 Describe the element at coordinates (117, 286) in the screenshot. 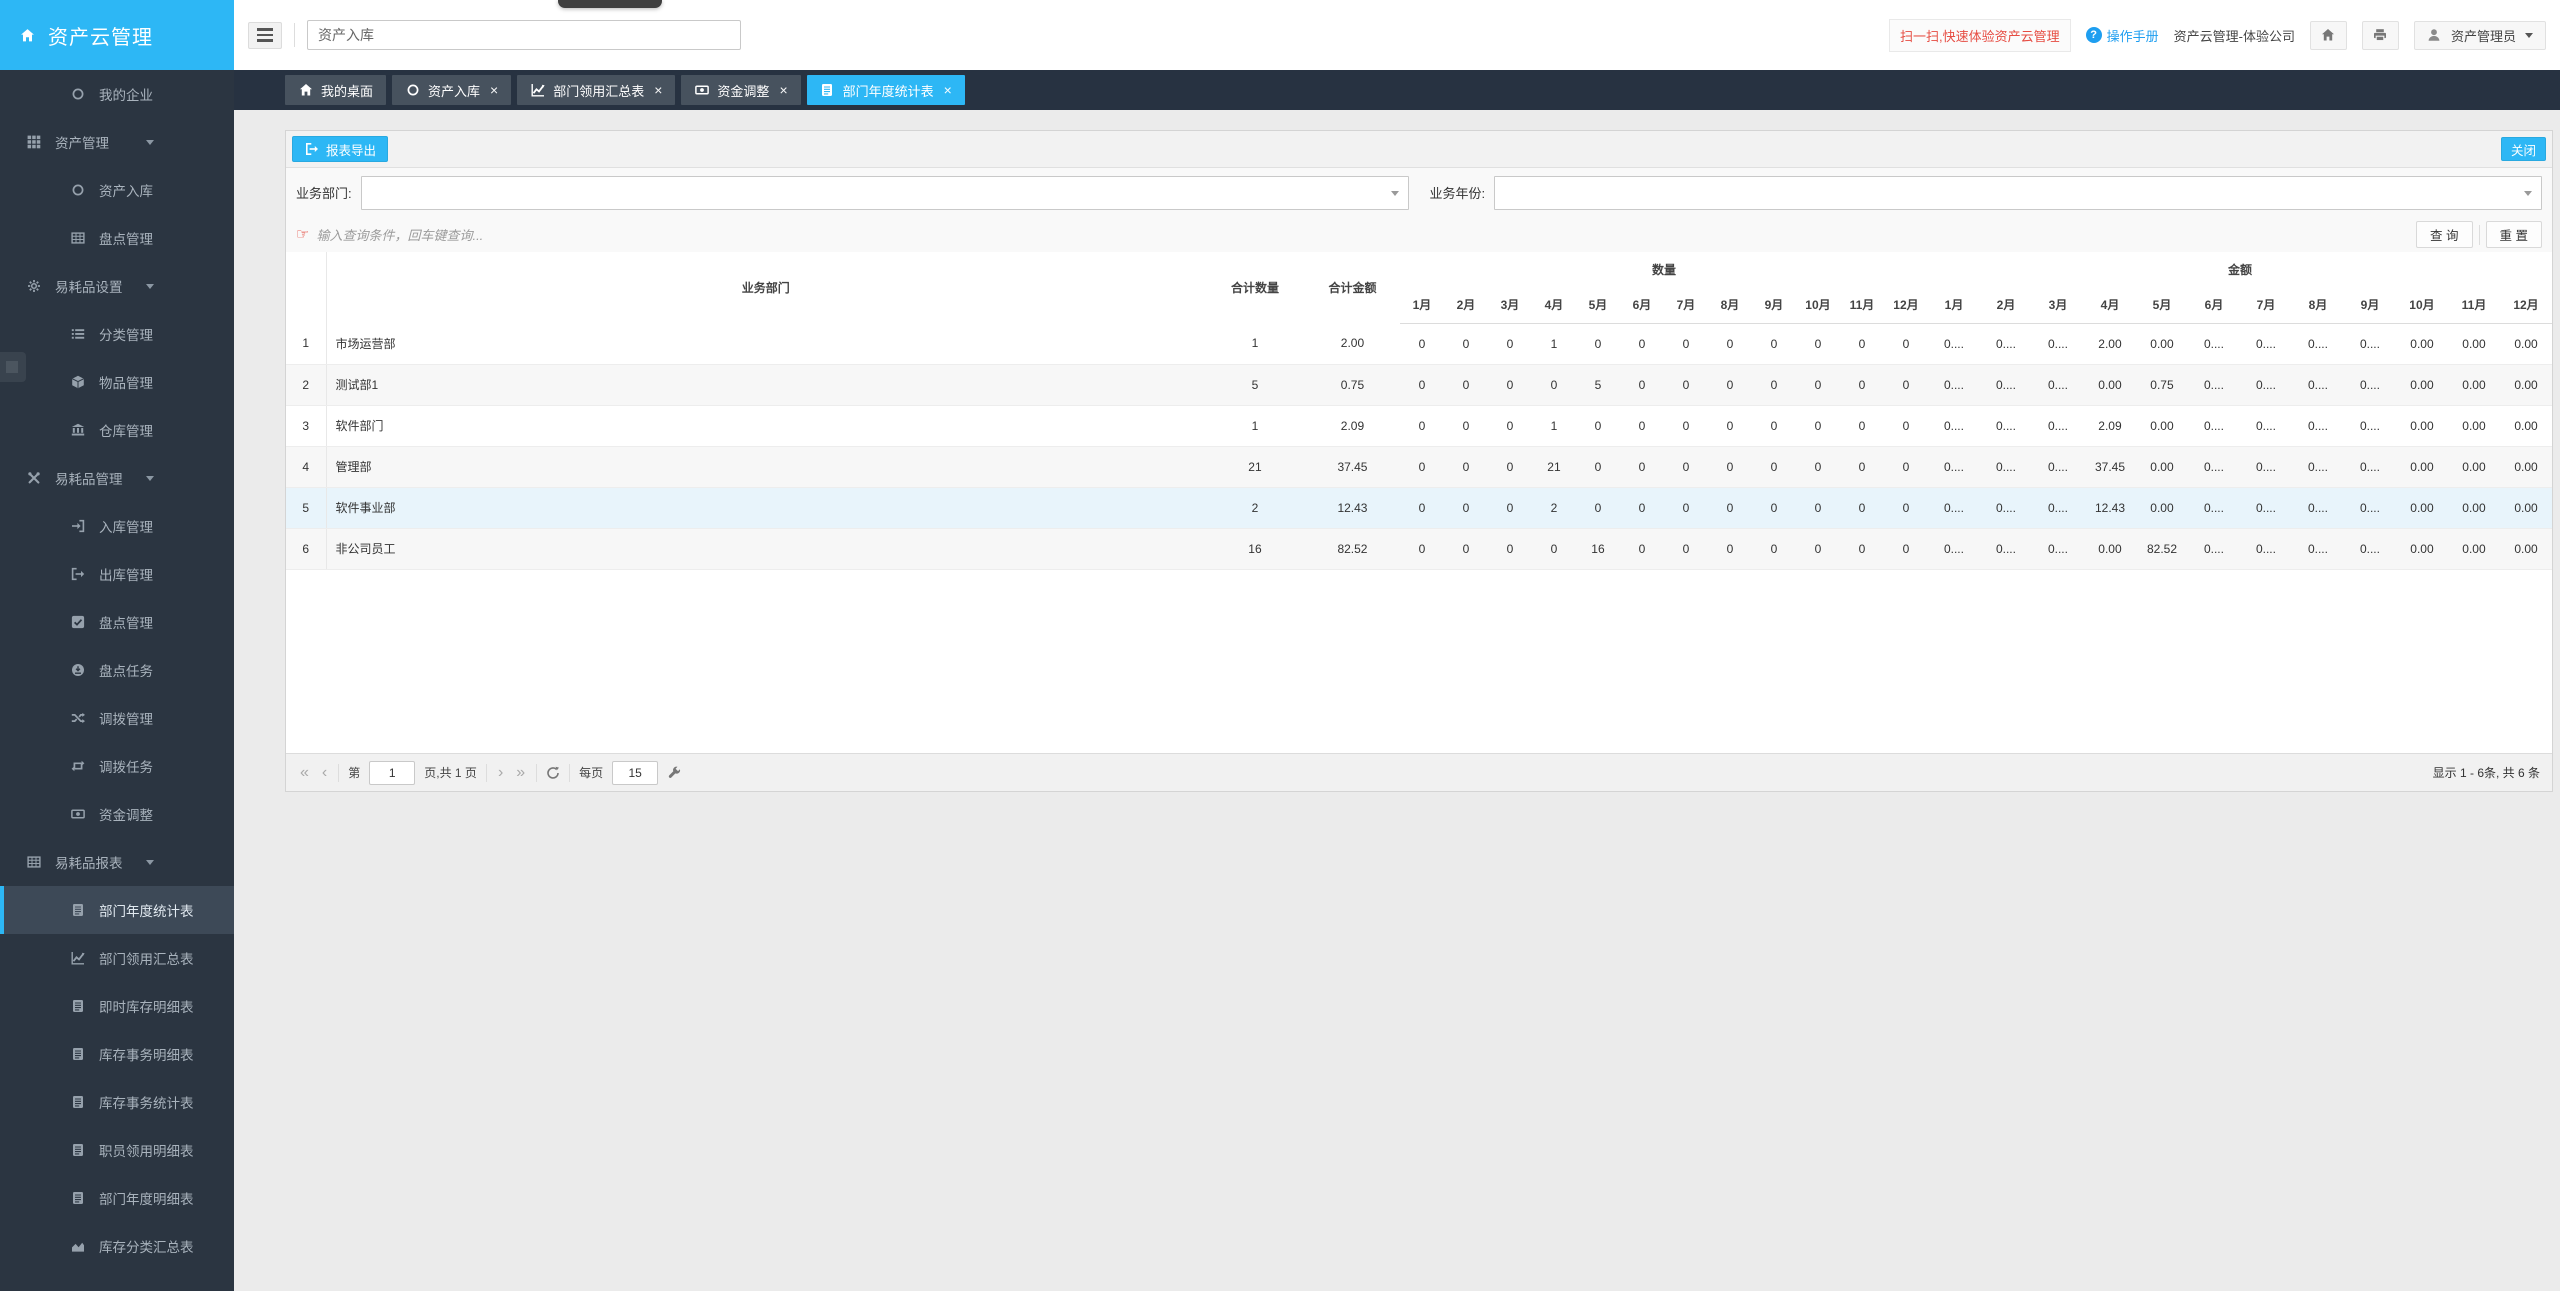

I see `sidebar-item: 易耗品设置` at that location.